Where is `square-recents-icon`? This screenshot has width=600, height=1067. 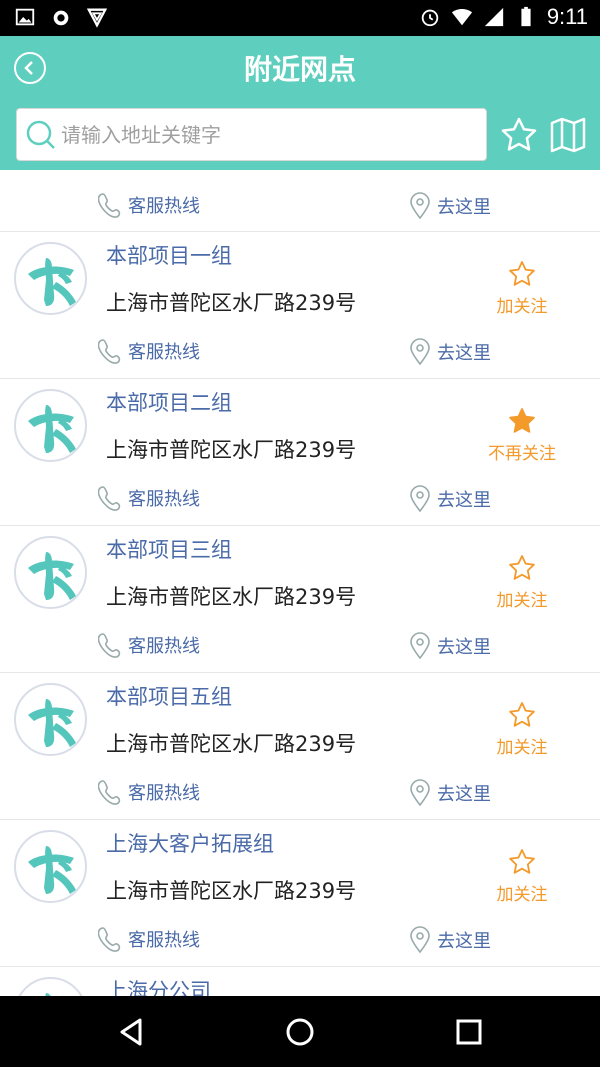
square-recents-icon is located at coordinates (469, 1032).